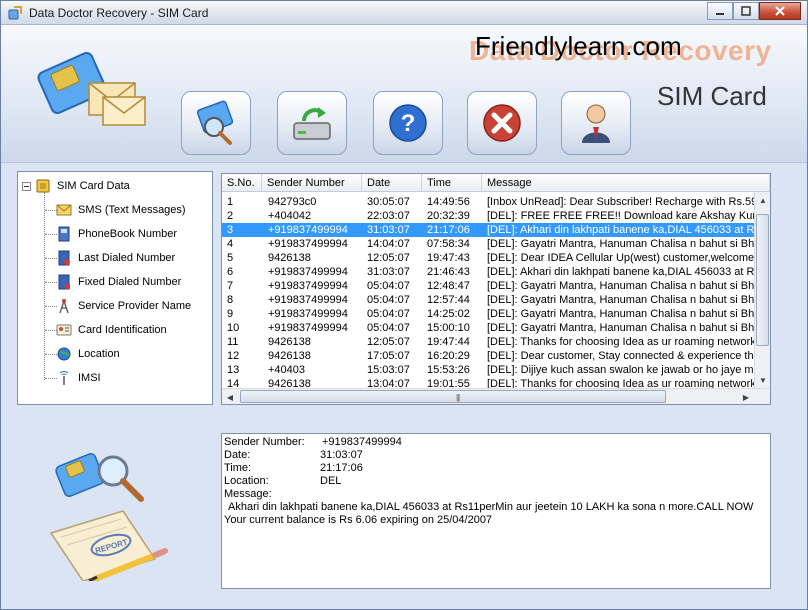 This screenshot has height=610, width=808. Describe the element at coordinates (264, 442) in the screenshot. I see `sender-label: Sender Number:` at that location.